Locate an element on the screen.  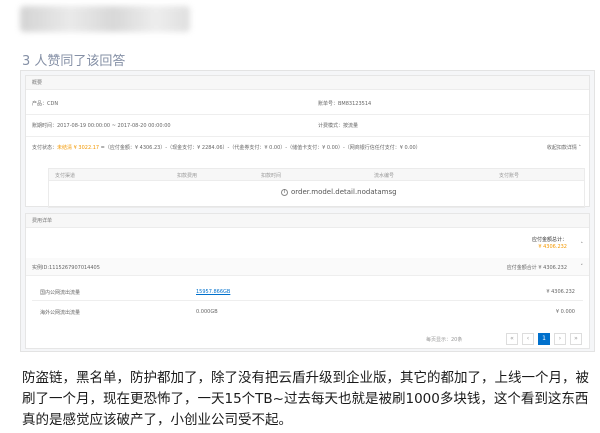
row-amount: ¥ 0.000 is located at coordinates (565, 312).